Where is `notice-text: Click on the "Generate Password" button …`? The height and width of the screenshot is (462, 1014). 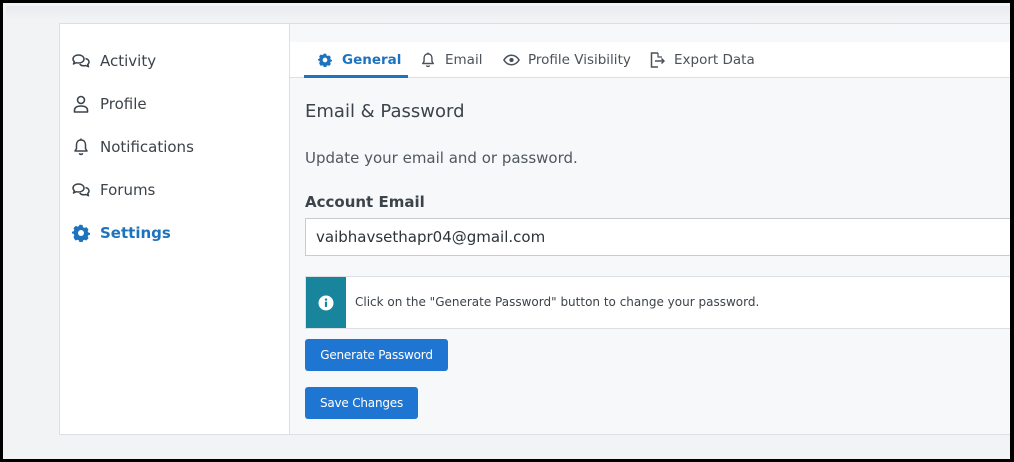 notice-text: Click on the "Generate Password" button … is located at coordinates (557, 302).